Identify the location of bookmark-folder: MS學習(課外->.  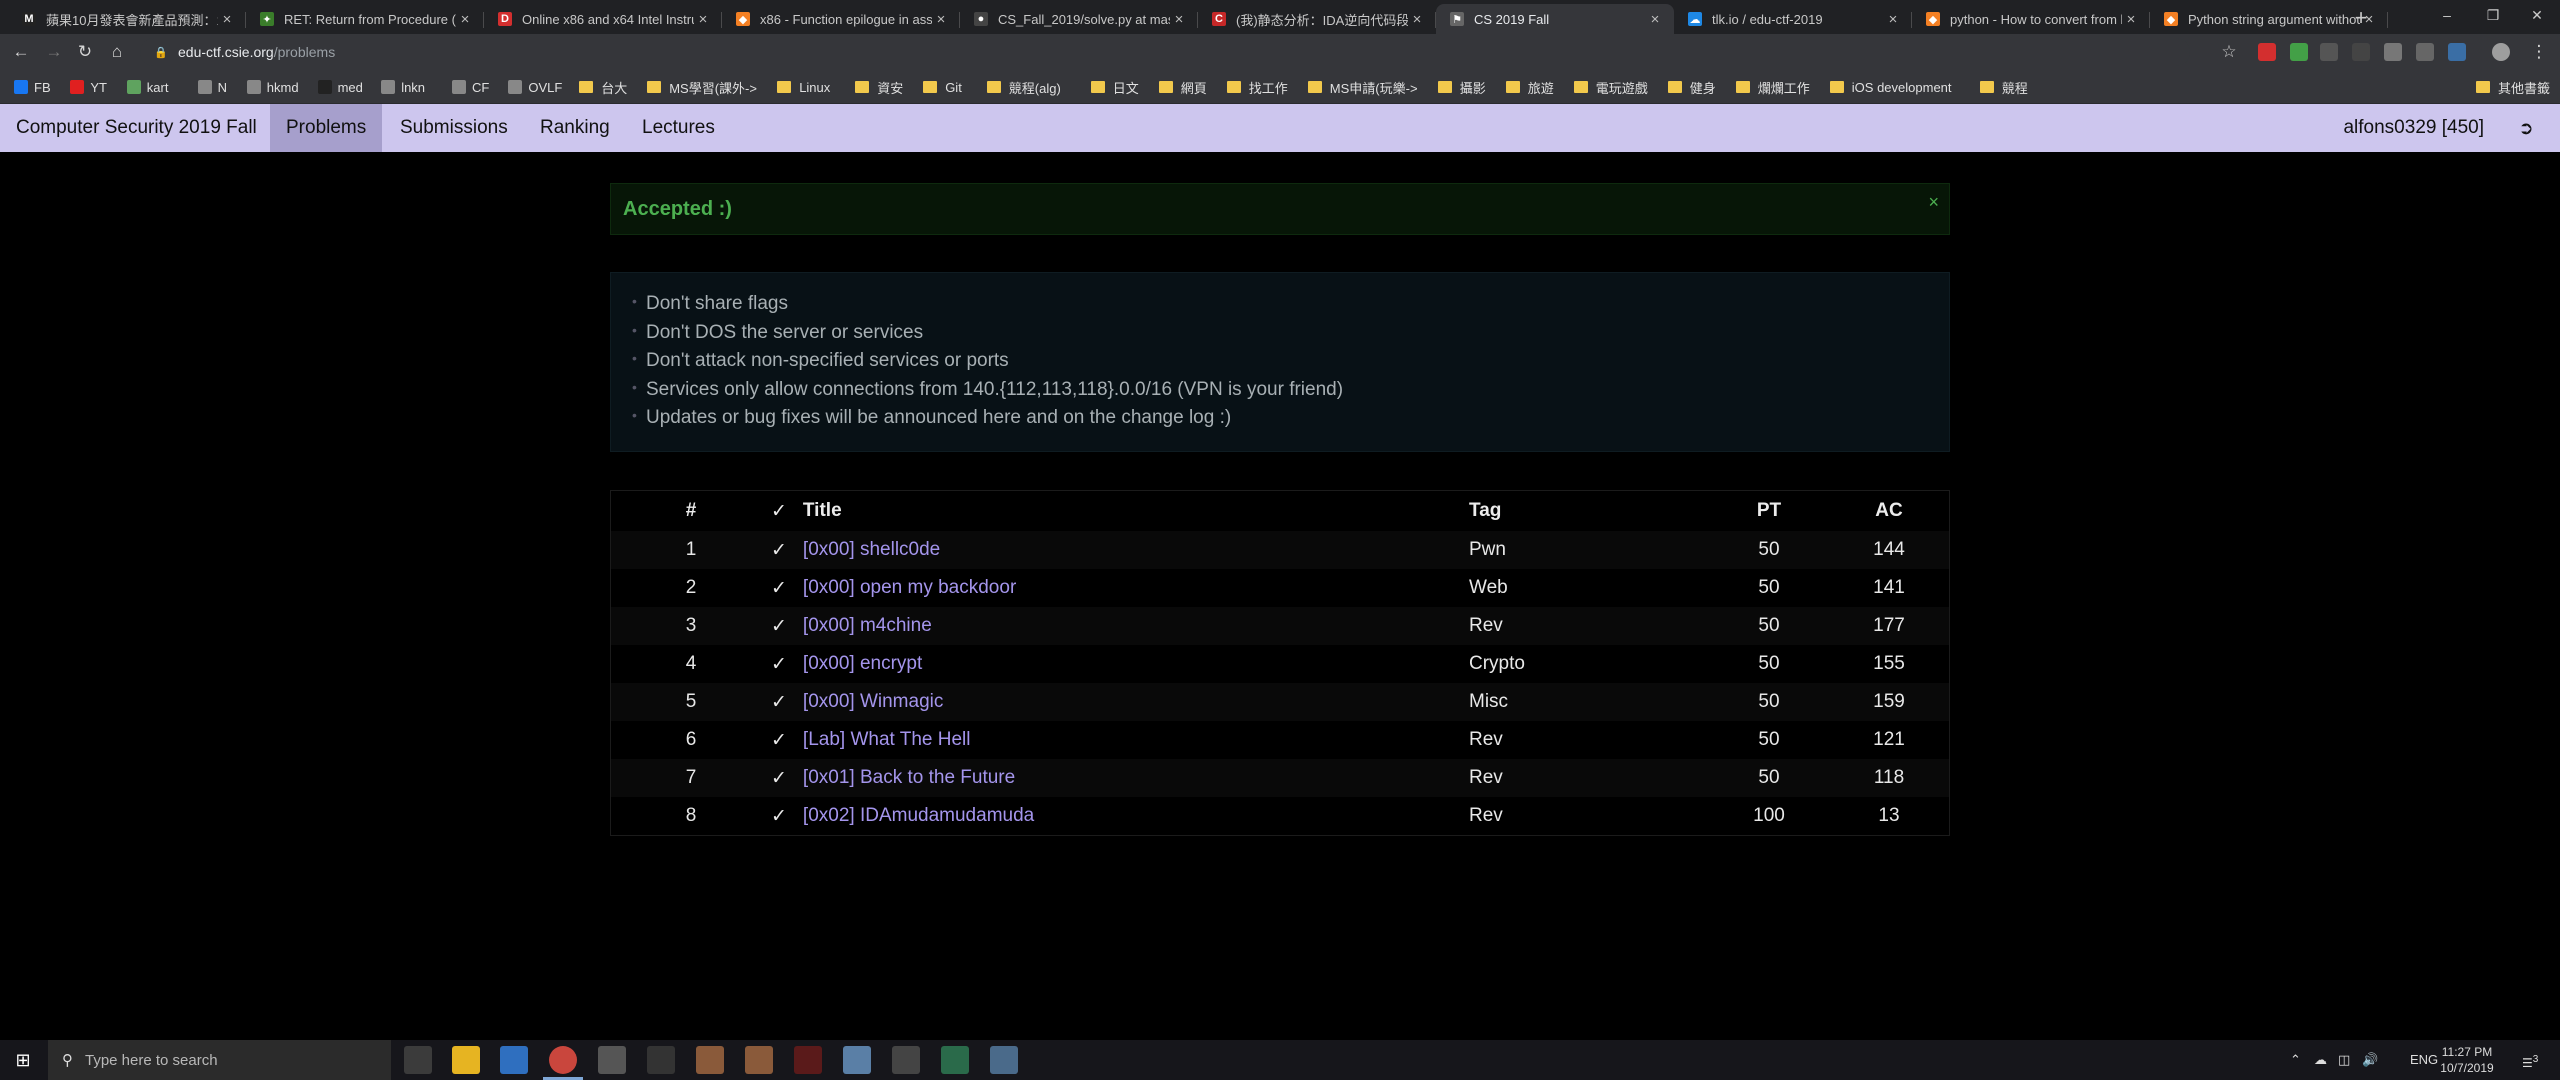
(702, 87).